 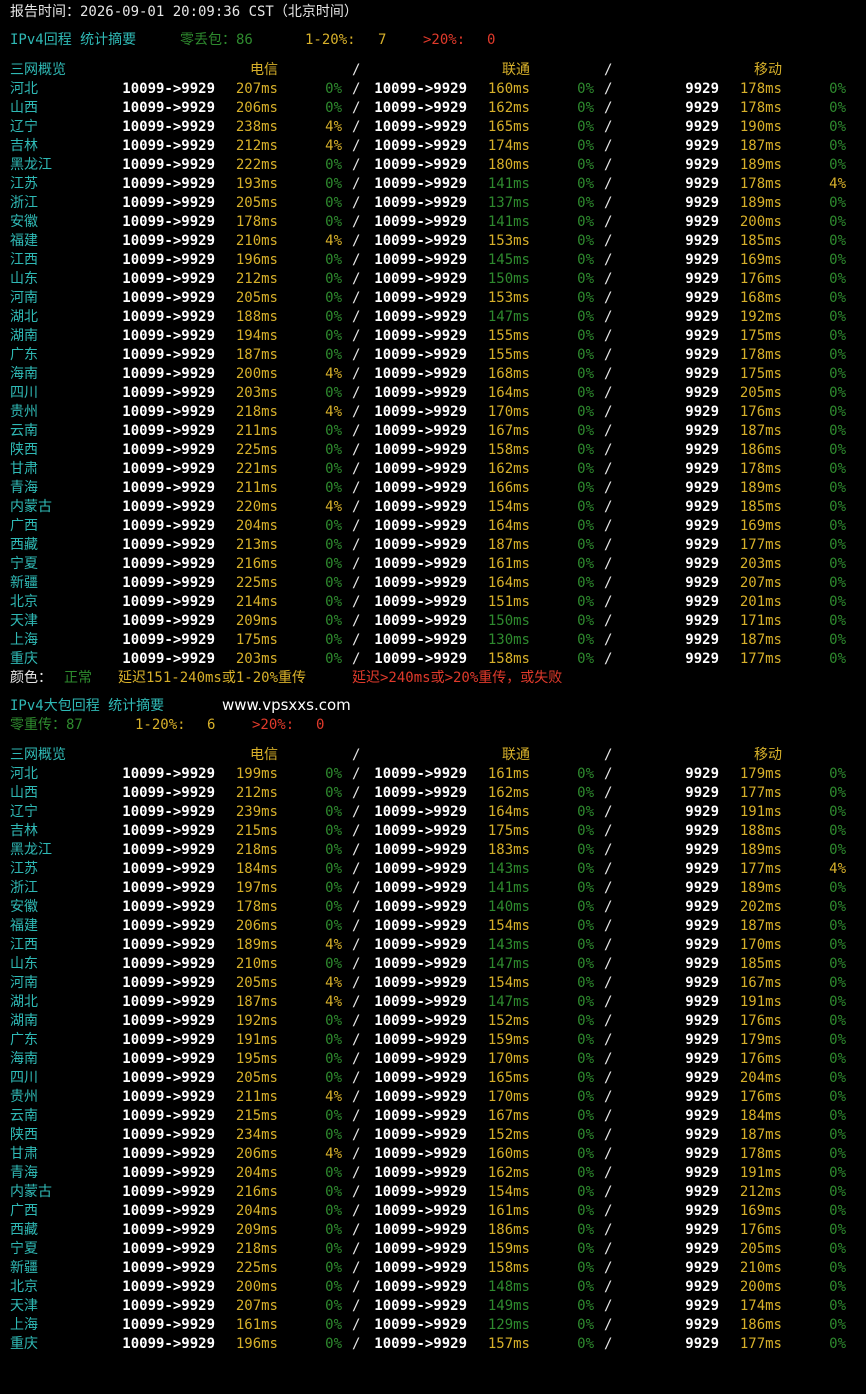 What do you see at coordinates (508, 1059) in the screenshot?
I see `unicom-latency: 170ms` at bounding box center [508, 1059].